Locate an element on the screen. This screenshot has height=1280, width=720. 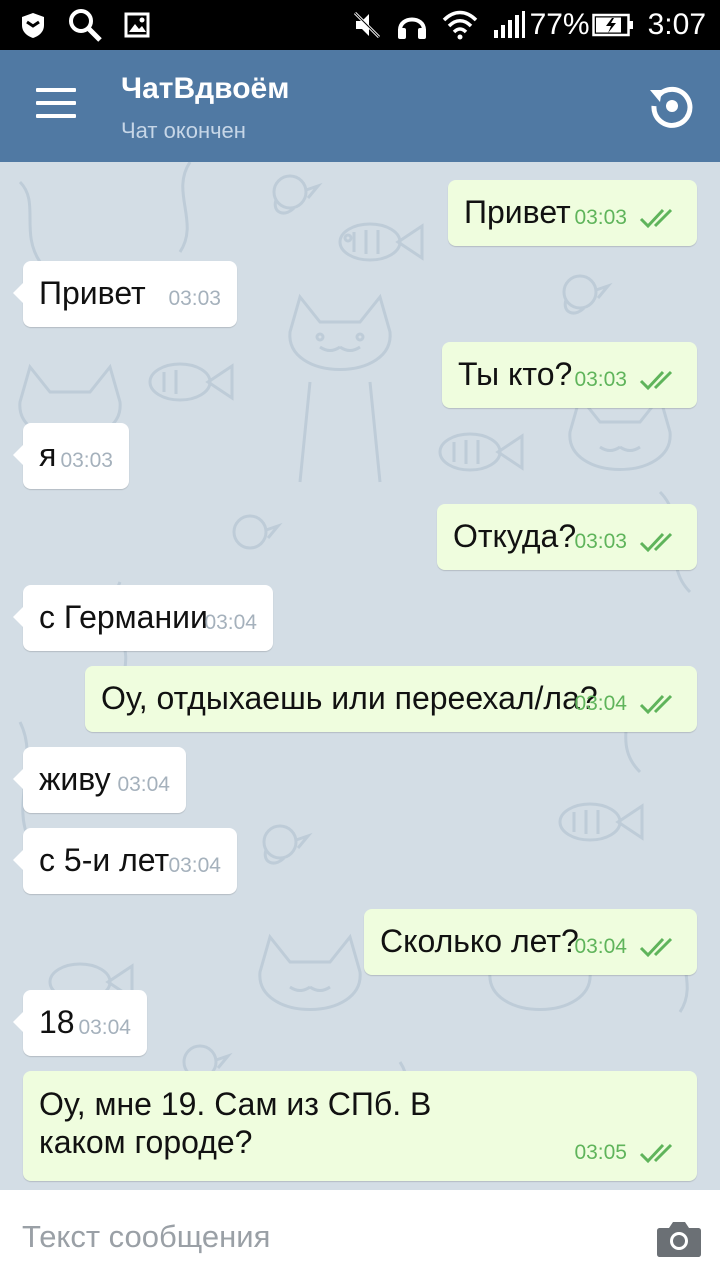
outgoing-message: Ты кто? 03:03 is located at coordinates (569, 375).